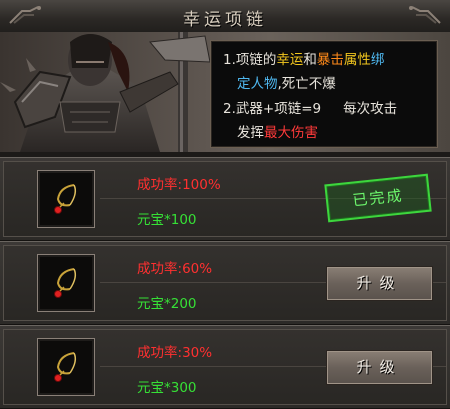  Describe the element at coordinates (357, 60) in the screenshot. I see `attr-text: 属性` at that location.